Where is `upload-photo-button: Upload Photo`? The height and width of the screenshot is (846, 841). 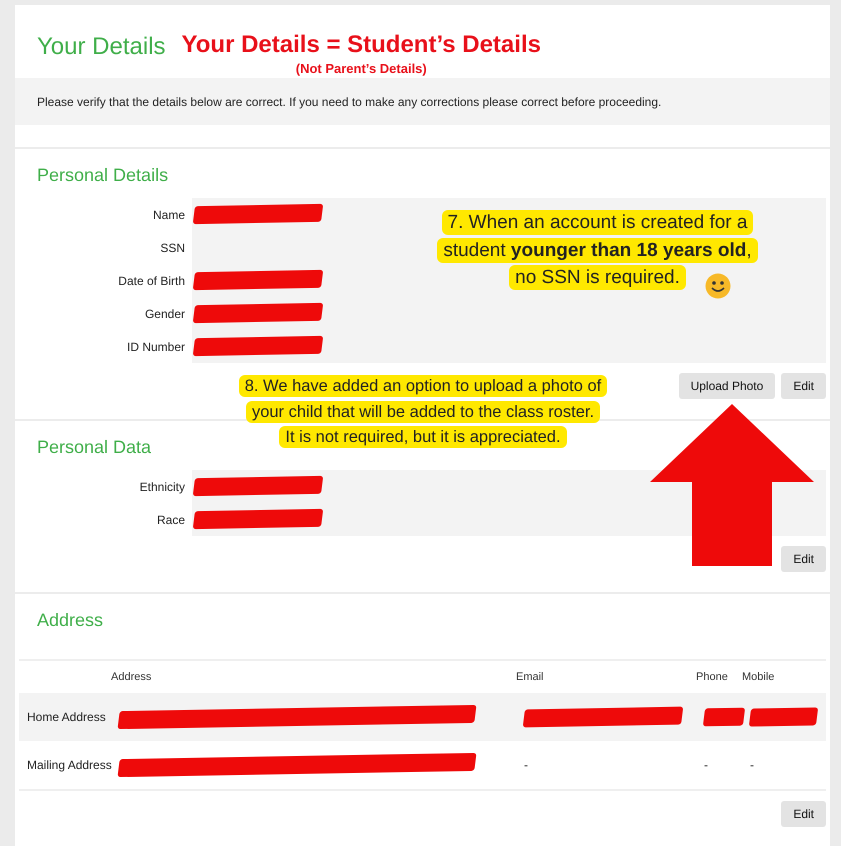
upload-photo-button: Upload Photo is located at coordinates (727, 386).